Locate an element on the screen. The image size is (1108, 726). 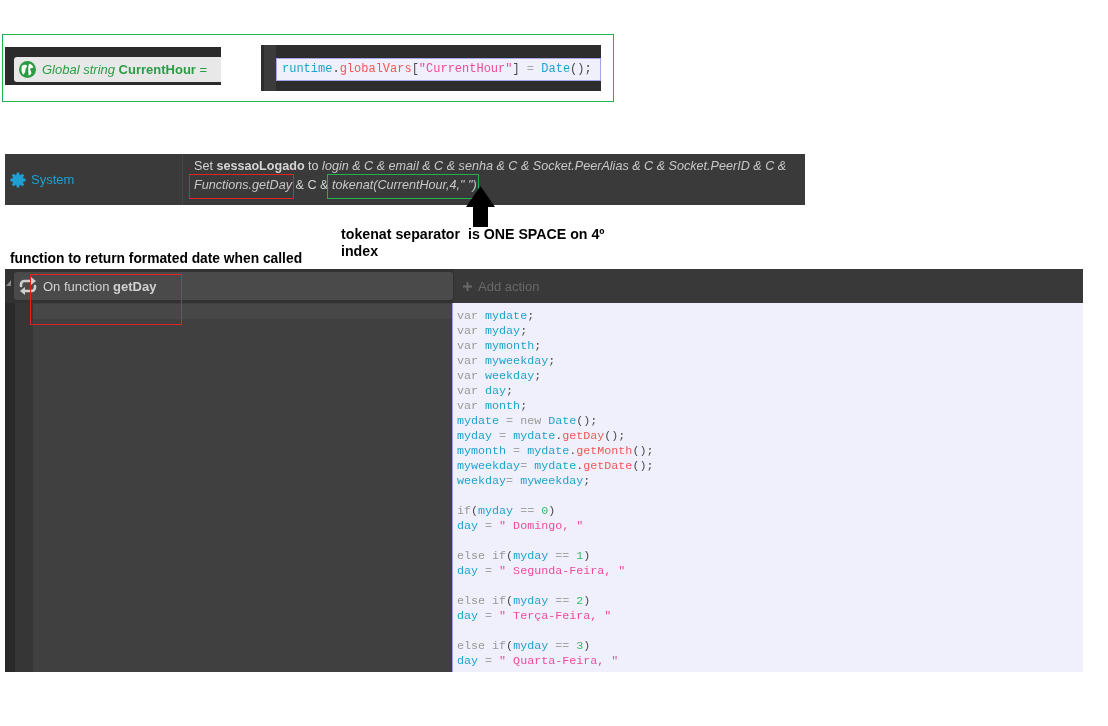
annotation-text: function to return formated date when called is located at coordinates (156, 258).